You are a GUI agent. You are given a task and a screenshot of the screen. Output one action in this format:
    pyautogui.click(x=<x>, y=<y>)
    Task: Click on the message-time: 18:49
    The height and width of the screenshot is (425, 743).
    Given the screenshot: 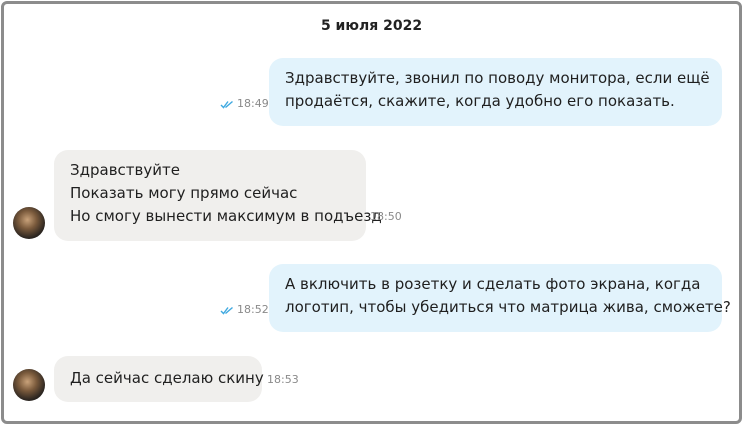 What is the action you would take?
    pyautogui.click(x=253, y=103)
    